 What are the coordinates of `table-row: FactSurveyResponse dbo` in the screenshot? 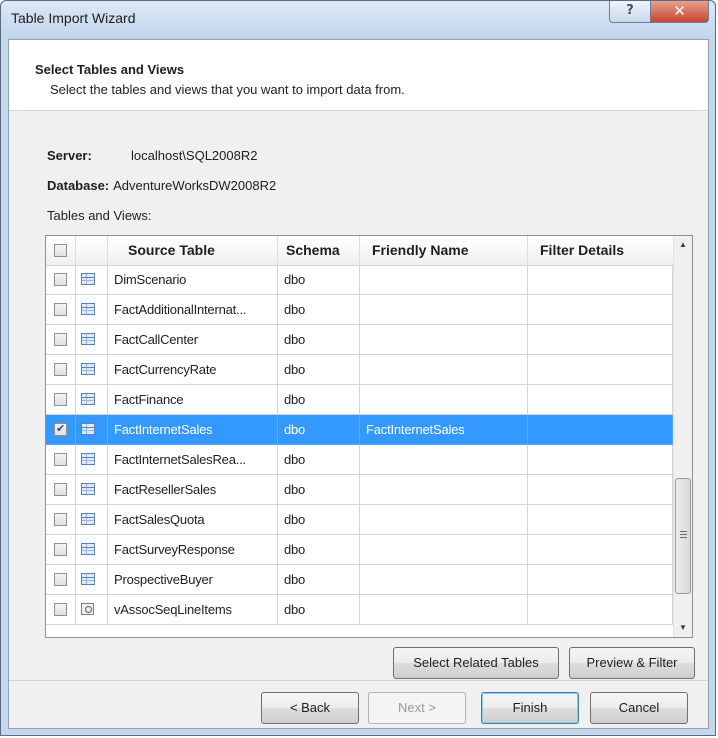 It's located at (359, 550).